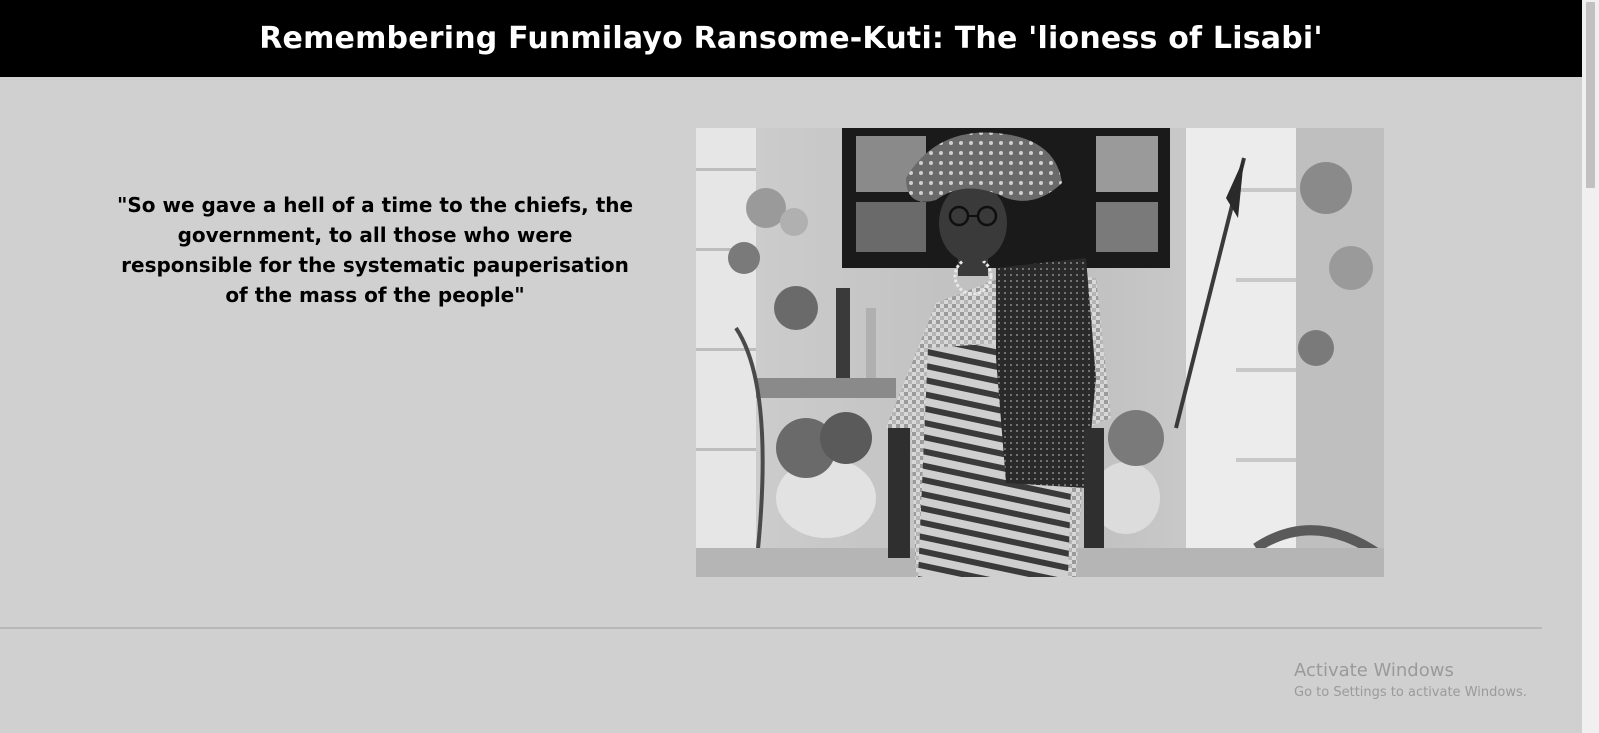  Describe the element at coordinates (1590, 366) in the screenshot. I see `vertical-scrollbar` at that location.